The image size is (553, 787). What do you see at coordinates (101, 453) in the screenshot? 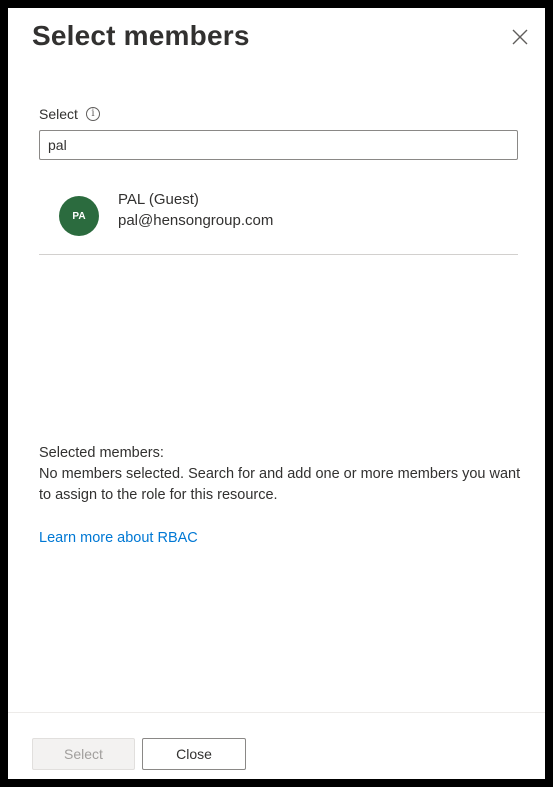
I see `selected-members-heading: Selected members:` at bounding box center [101, 453].